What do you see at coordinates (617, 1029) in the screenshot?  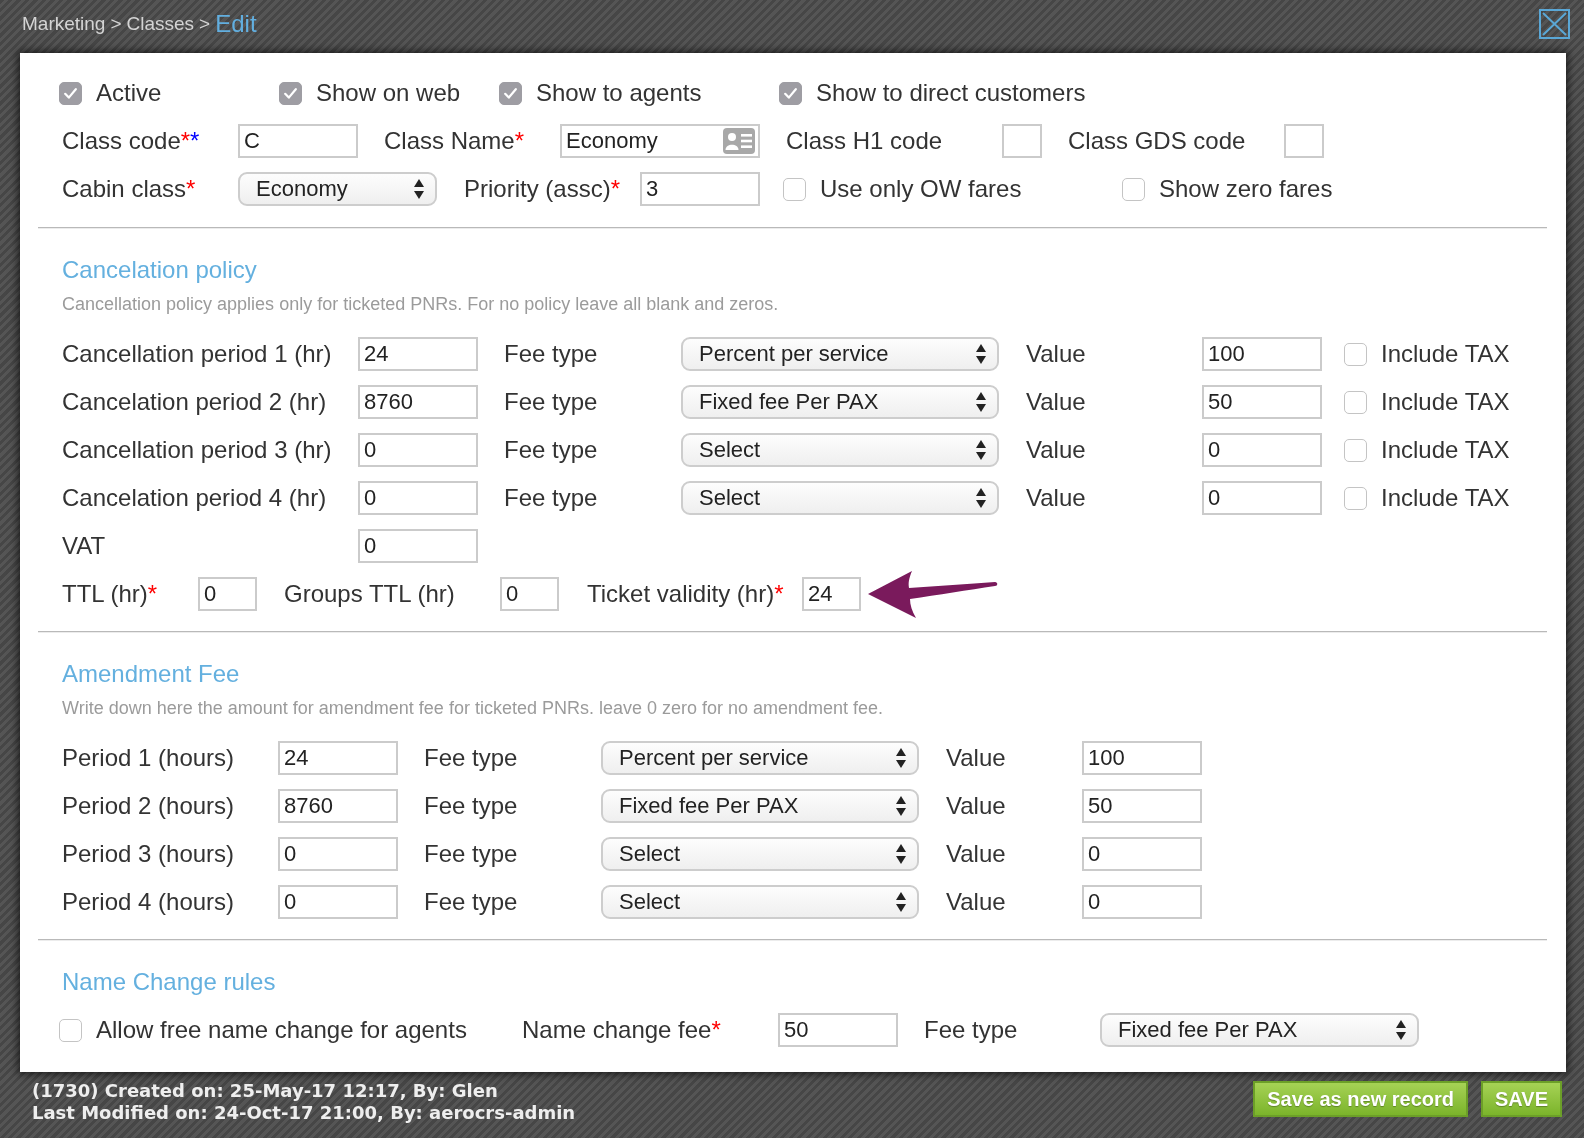 I see `field-label: Name change fee` at bounding box center [617, 1029].